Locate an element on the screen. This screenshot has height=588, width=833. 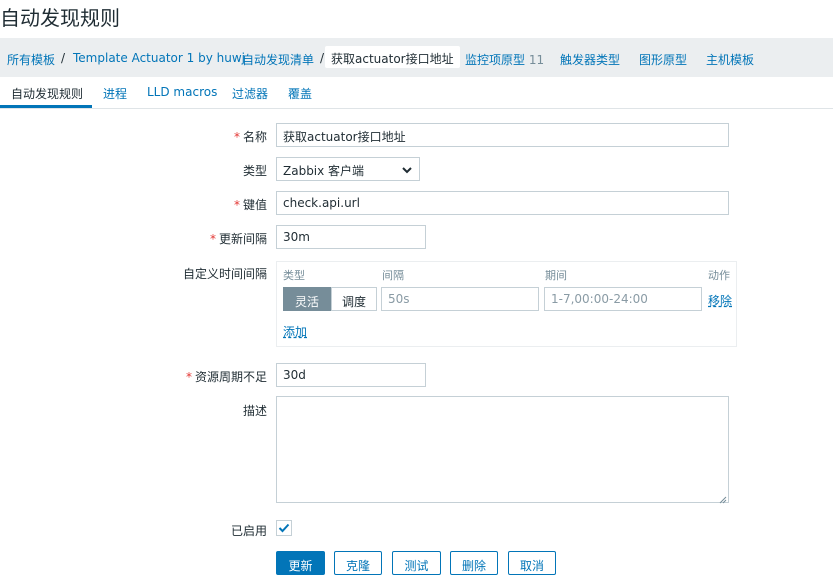
cancel-button: 取消 is located at coordinates (532, 563).